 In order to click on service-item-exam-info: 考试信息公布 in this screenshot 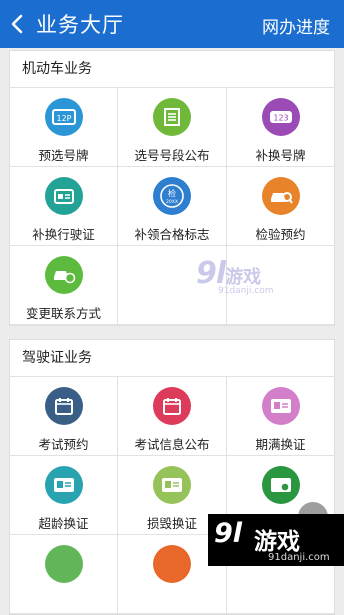, I will do `click(172, 416)`.